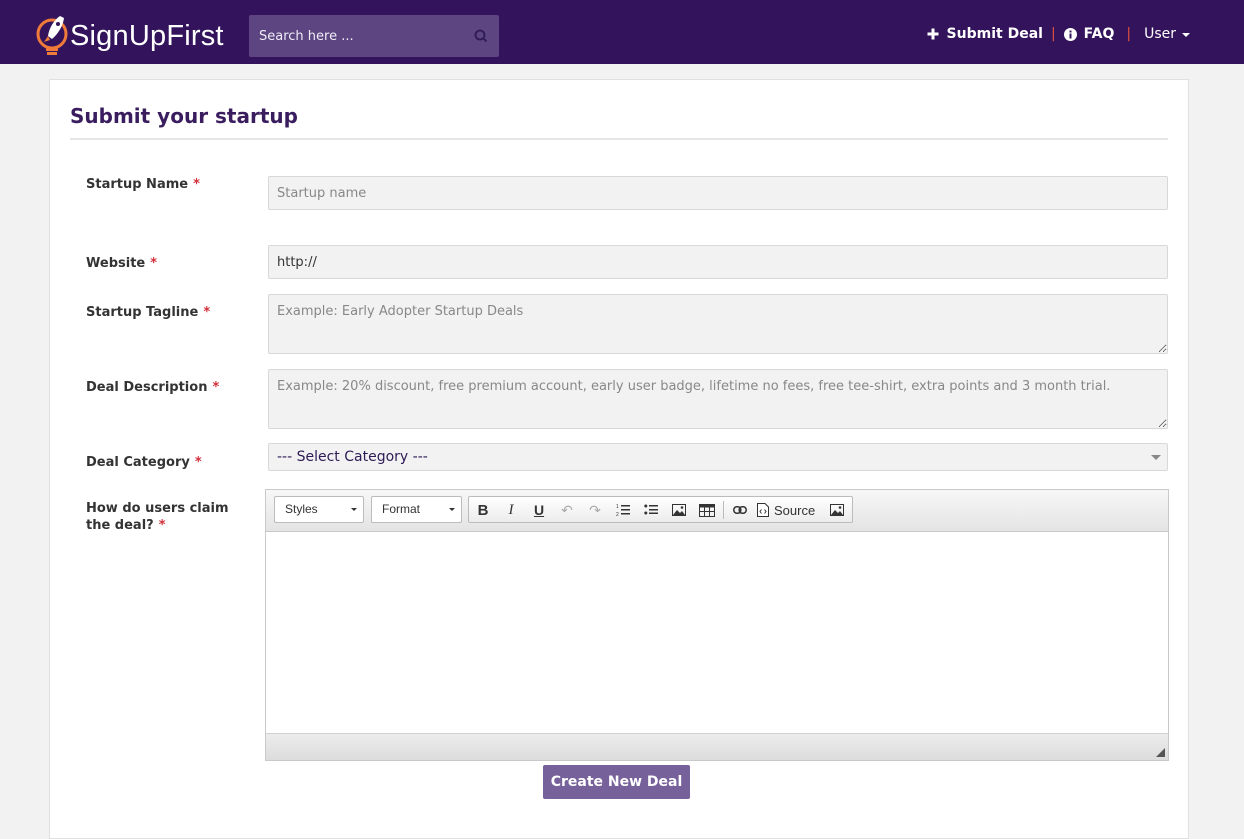 The height and width of the screenshot is (839, 1244). I want to click on top-navbar: SignUpFirst Submit Deal | FAQ, so click(622, 32).